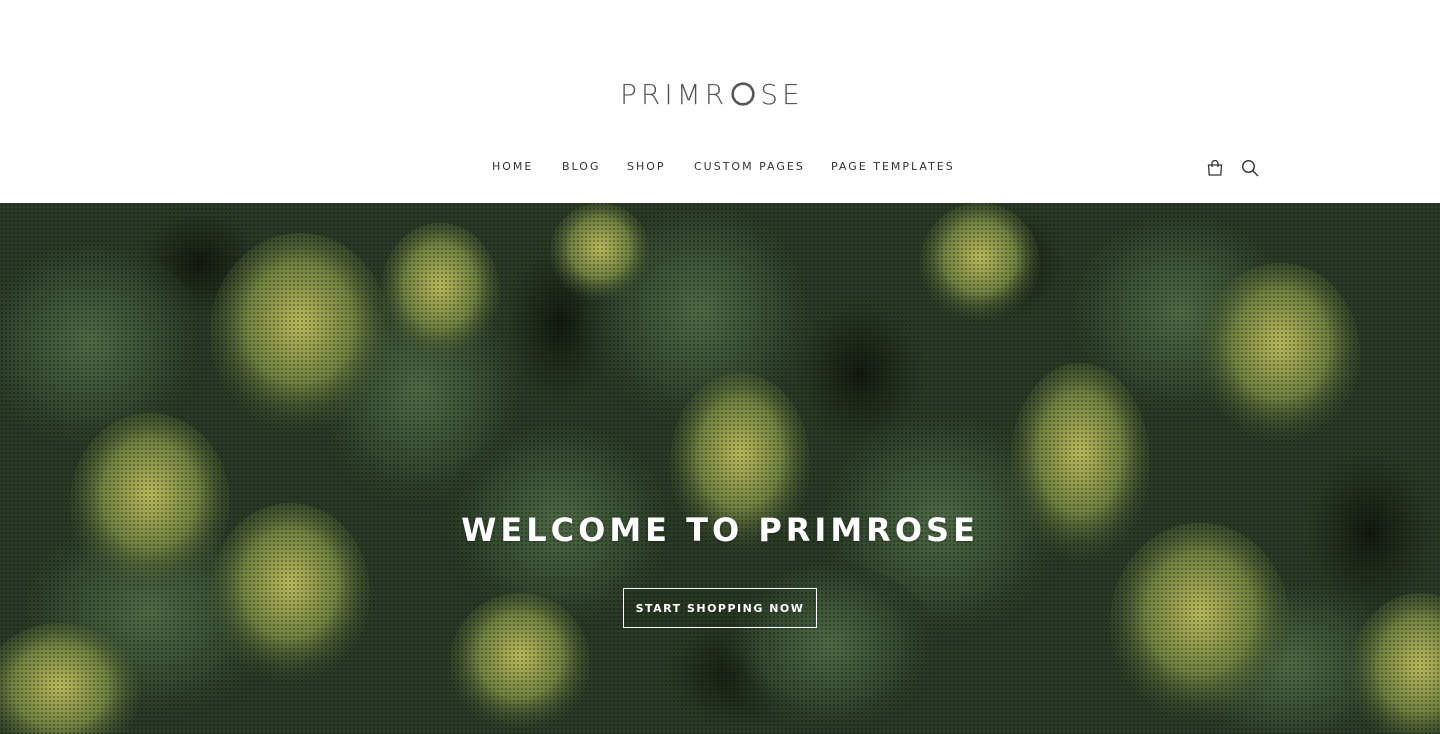 The image size is (1440, 734). I want to click on nav-item-page-templates: PAGE TEMPLATES, so click(893, 166).